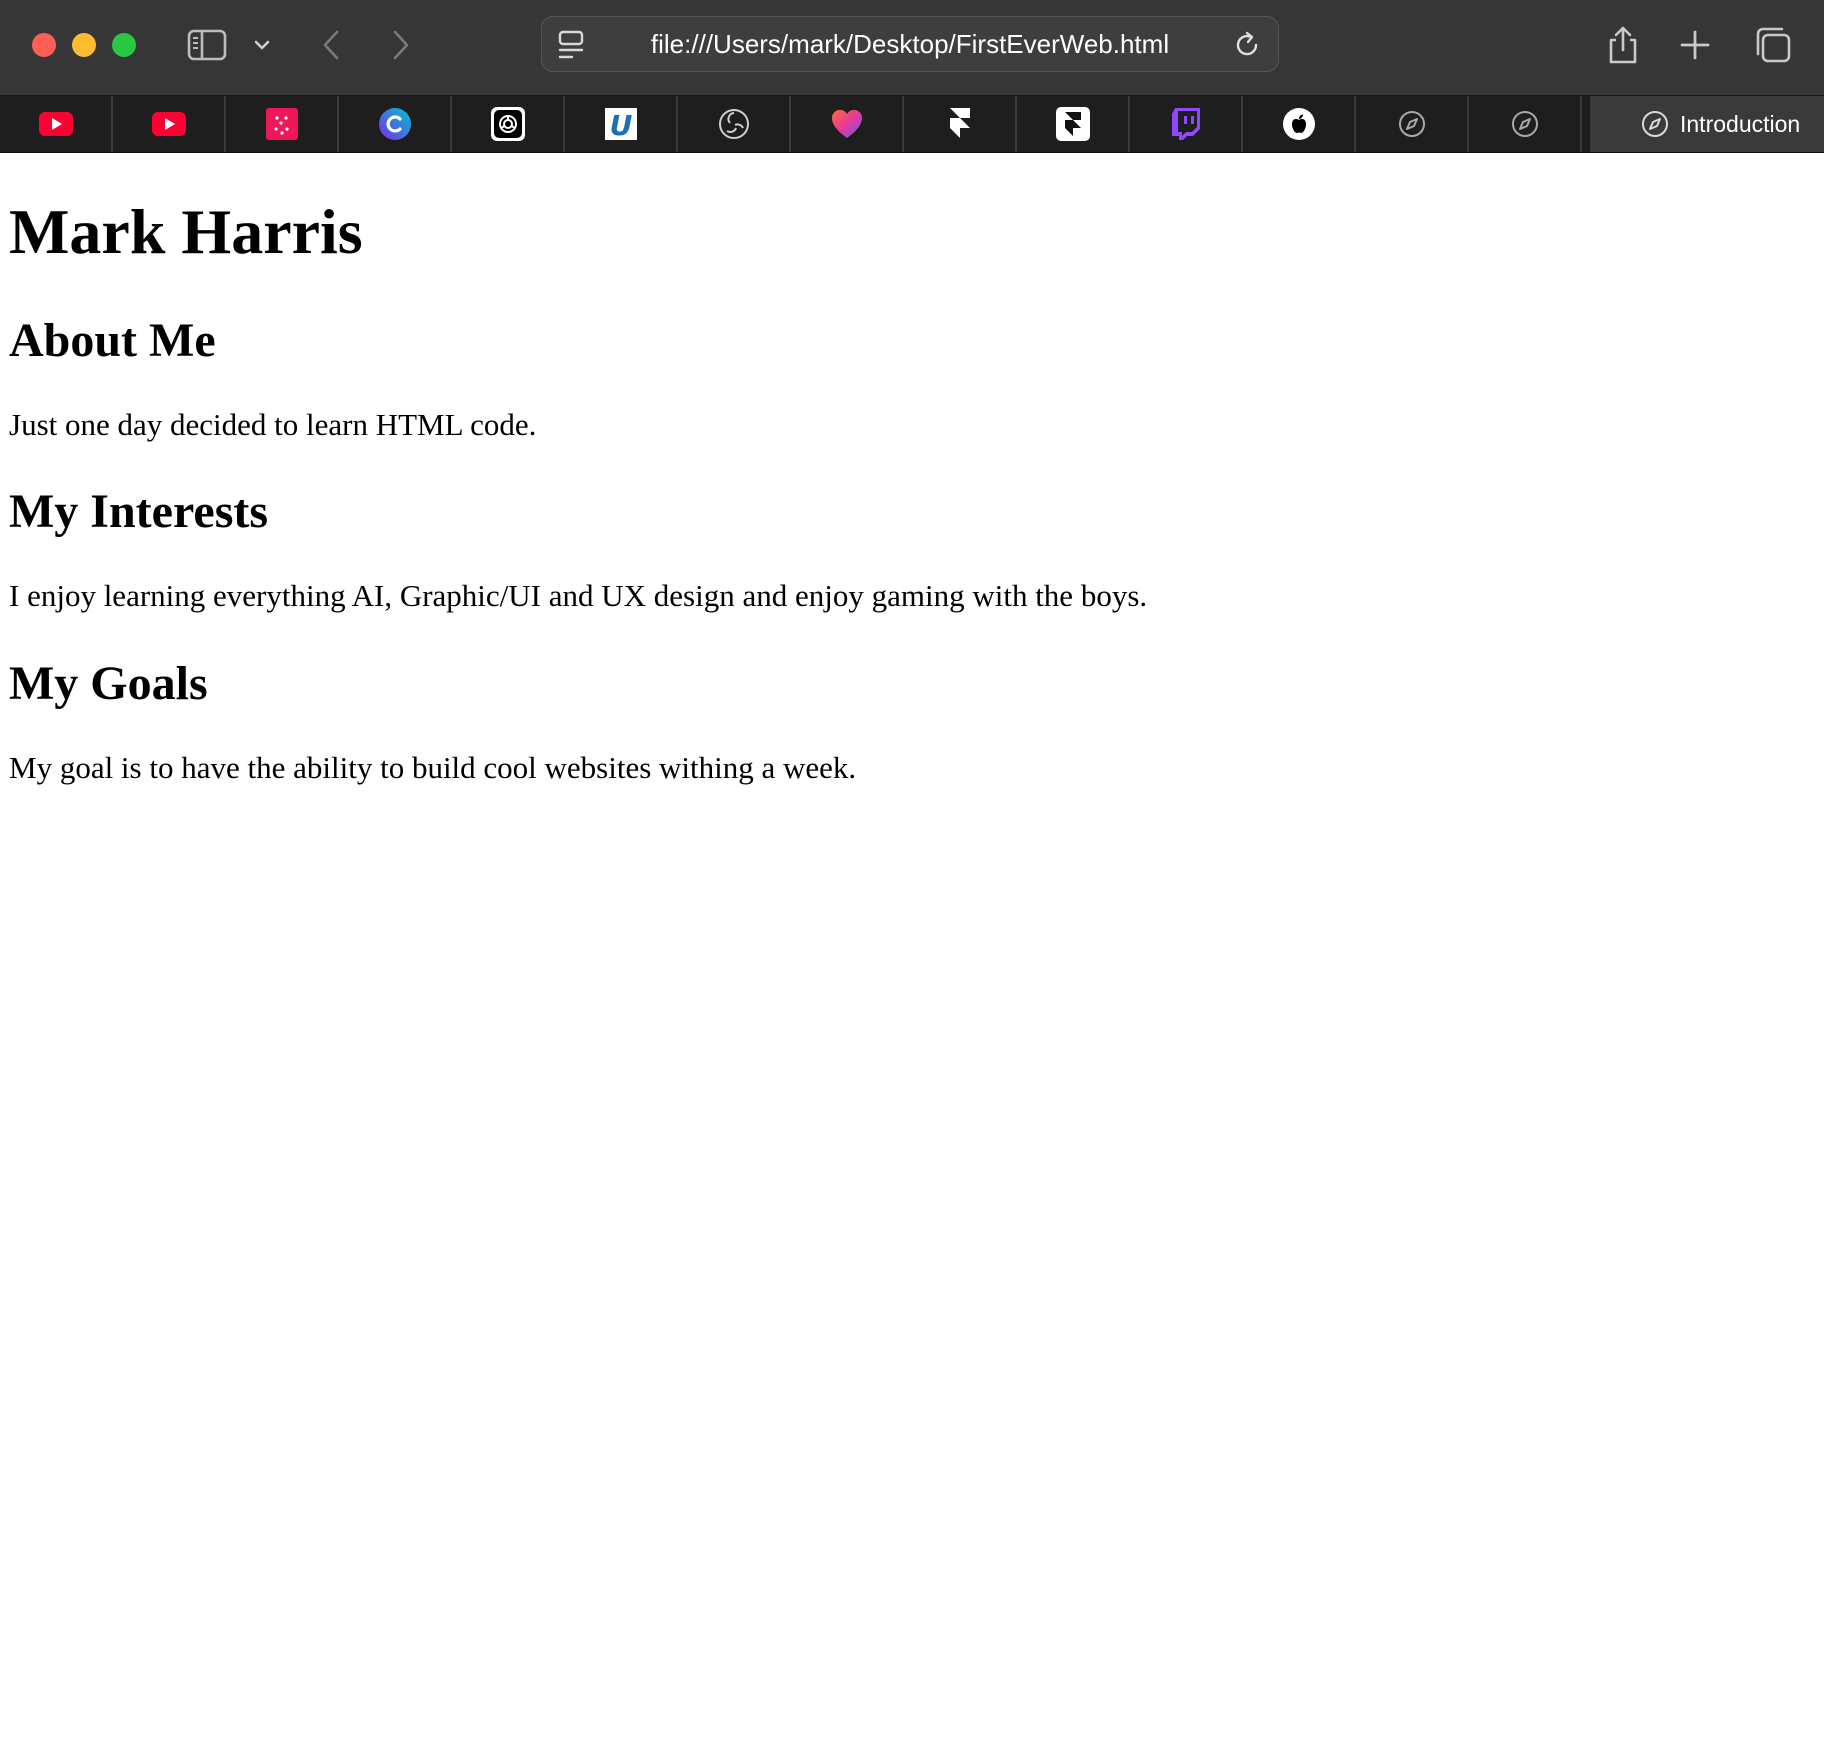 The height and width of the screenshot is (1740, 1824). I want to click on tab-bar: U Introduction, so click(912, 124).